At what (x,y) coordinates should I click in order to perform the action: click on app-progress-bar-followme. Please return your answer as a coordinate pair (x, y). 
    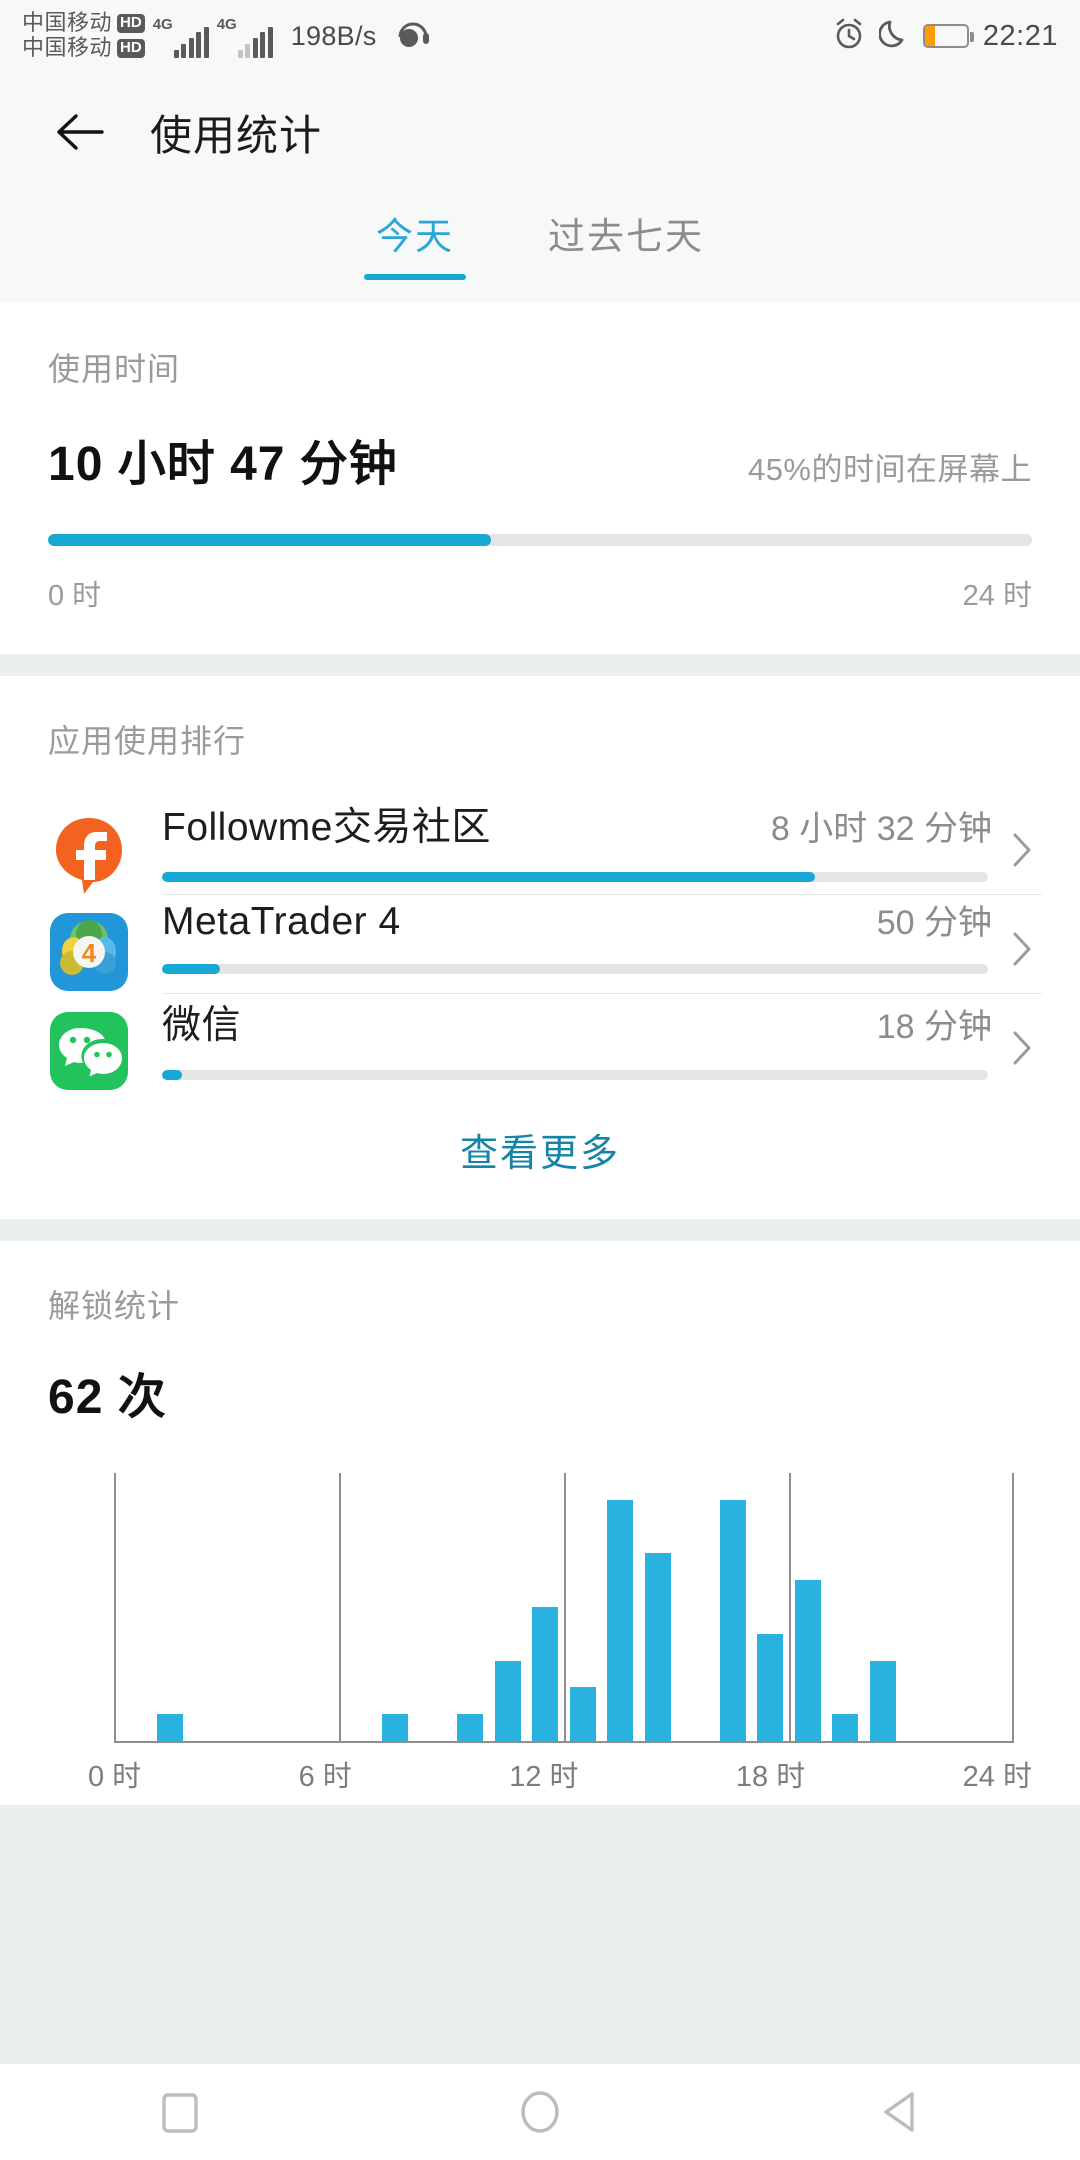
    Looking at the image, I should click on (575, 877).